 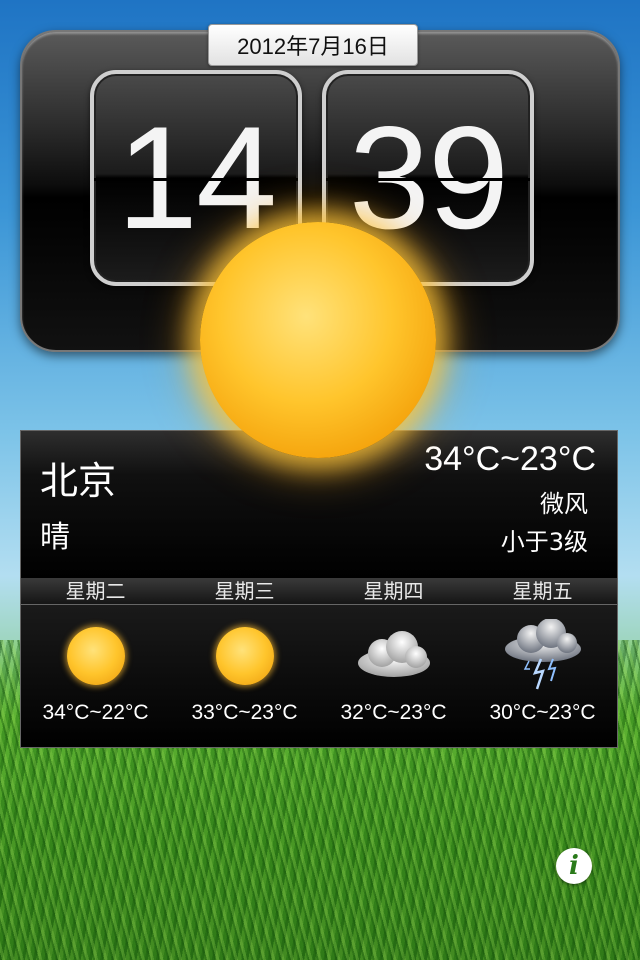 What do you see at coordinates (510, 459) in the screenshot?
I see `temperature-range: 34°C~23°C` at bounding box center [510, 459].